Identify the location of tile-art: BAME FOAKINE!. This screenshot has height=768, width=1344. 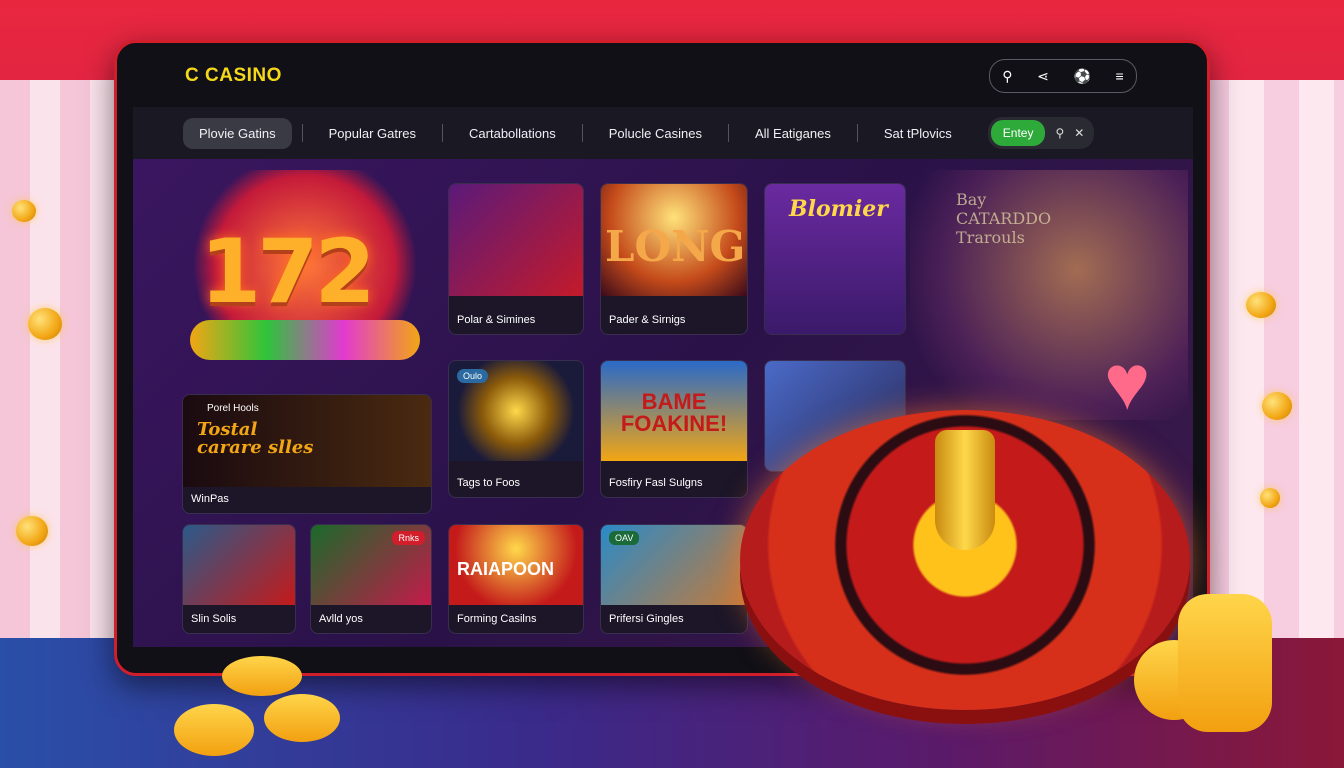
(674, 411).